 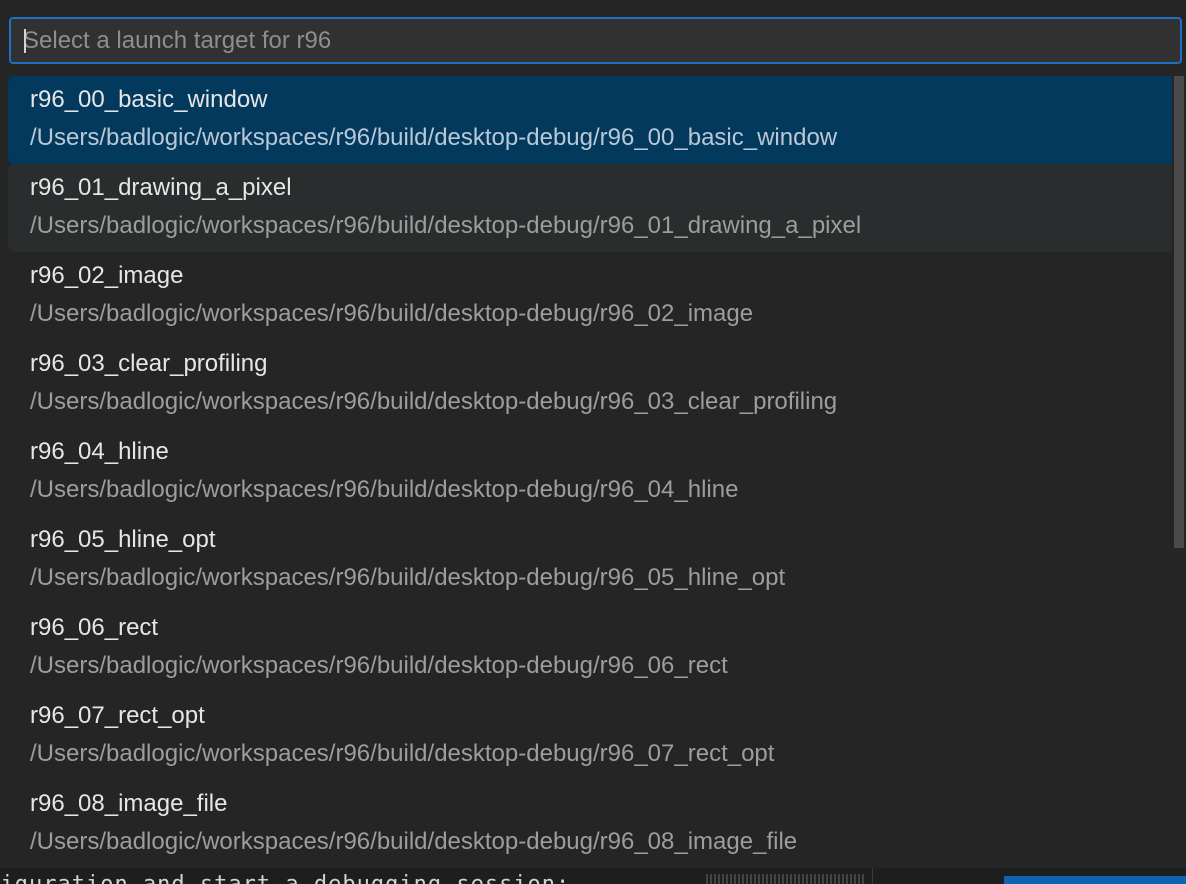 What do you see at coordinates (161, 187) in the screenshot?
I see `launch-target-label: r96_01_drawing_a_pixel` at bounding box center [161, 187].